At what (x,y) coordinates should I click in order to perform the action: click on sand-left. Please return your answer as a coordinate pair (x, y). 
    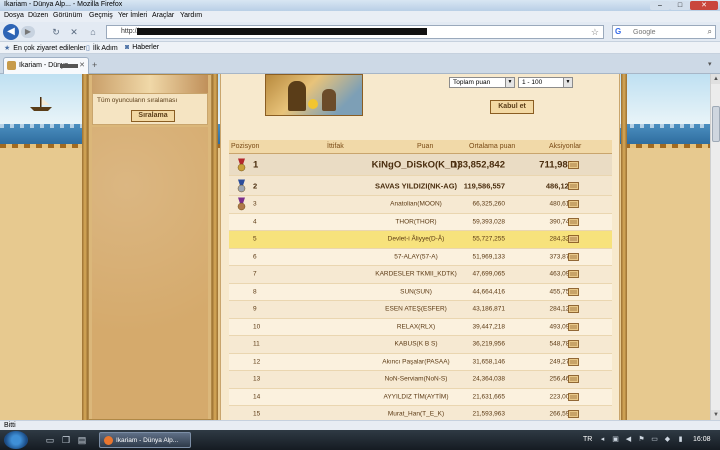
    Looking at the image, I should click on (41, 284).